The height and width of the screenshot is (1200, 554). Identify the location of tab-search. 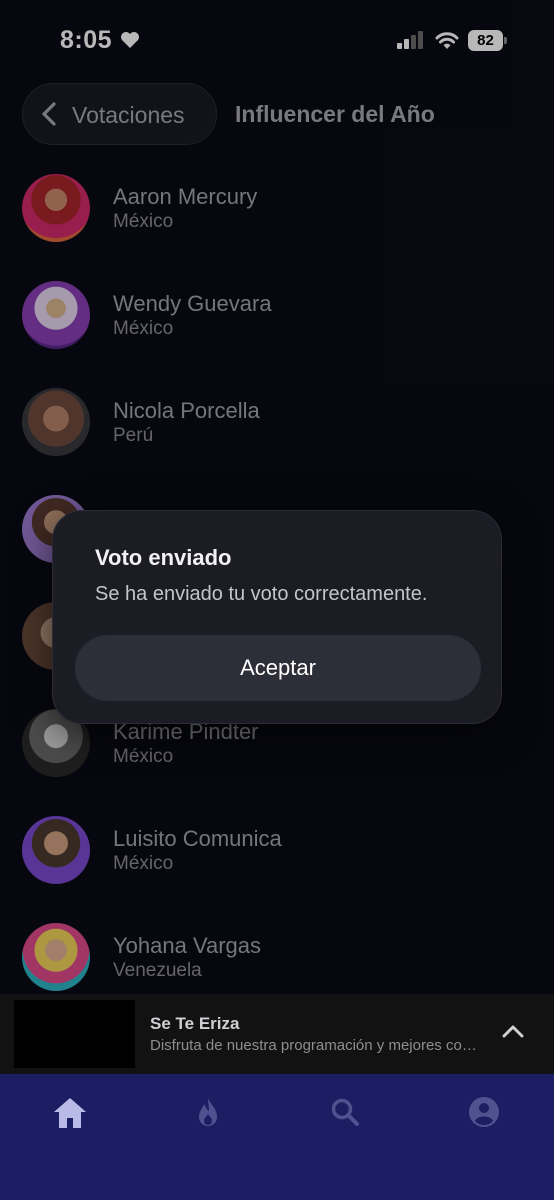
(346, 1114).